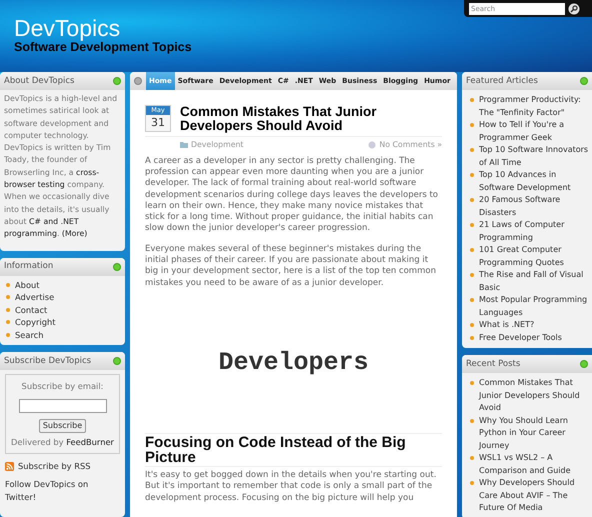  Describe the element at coordinates (31, 310) in the screenshot. I see `sidebar-link: Contact` at that location.